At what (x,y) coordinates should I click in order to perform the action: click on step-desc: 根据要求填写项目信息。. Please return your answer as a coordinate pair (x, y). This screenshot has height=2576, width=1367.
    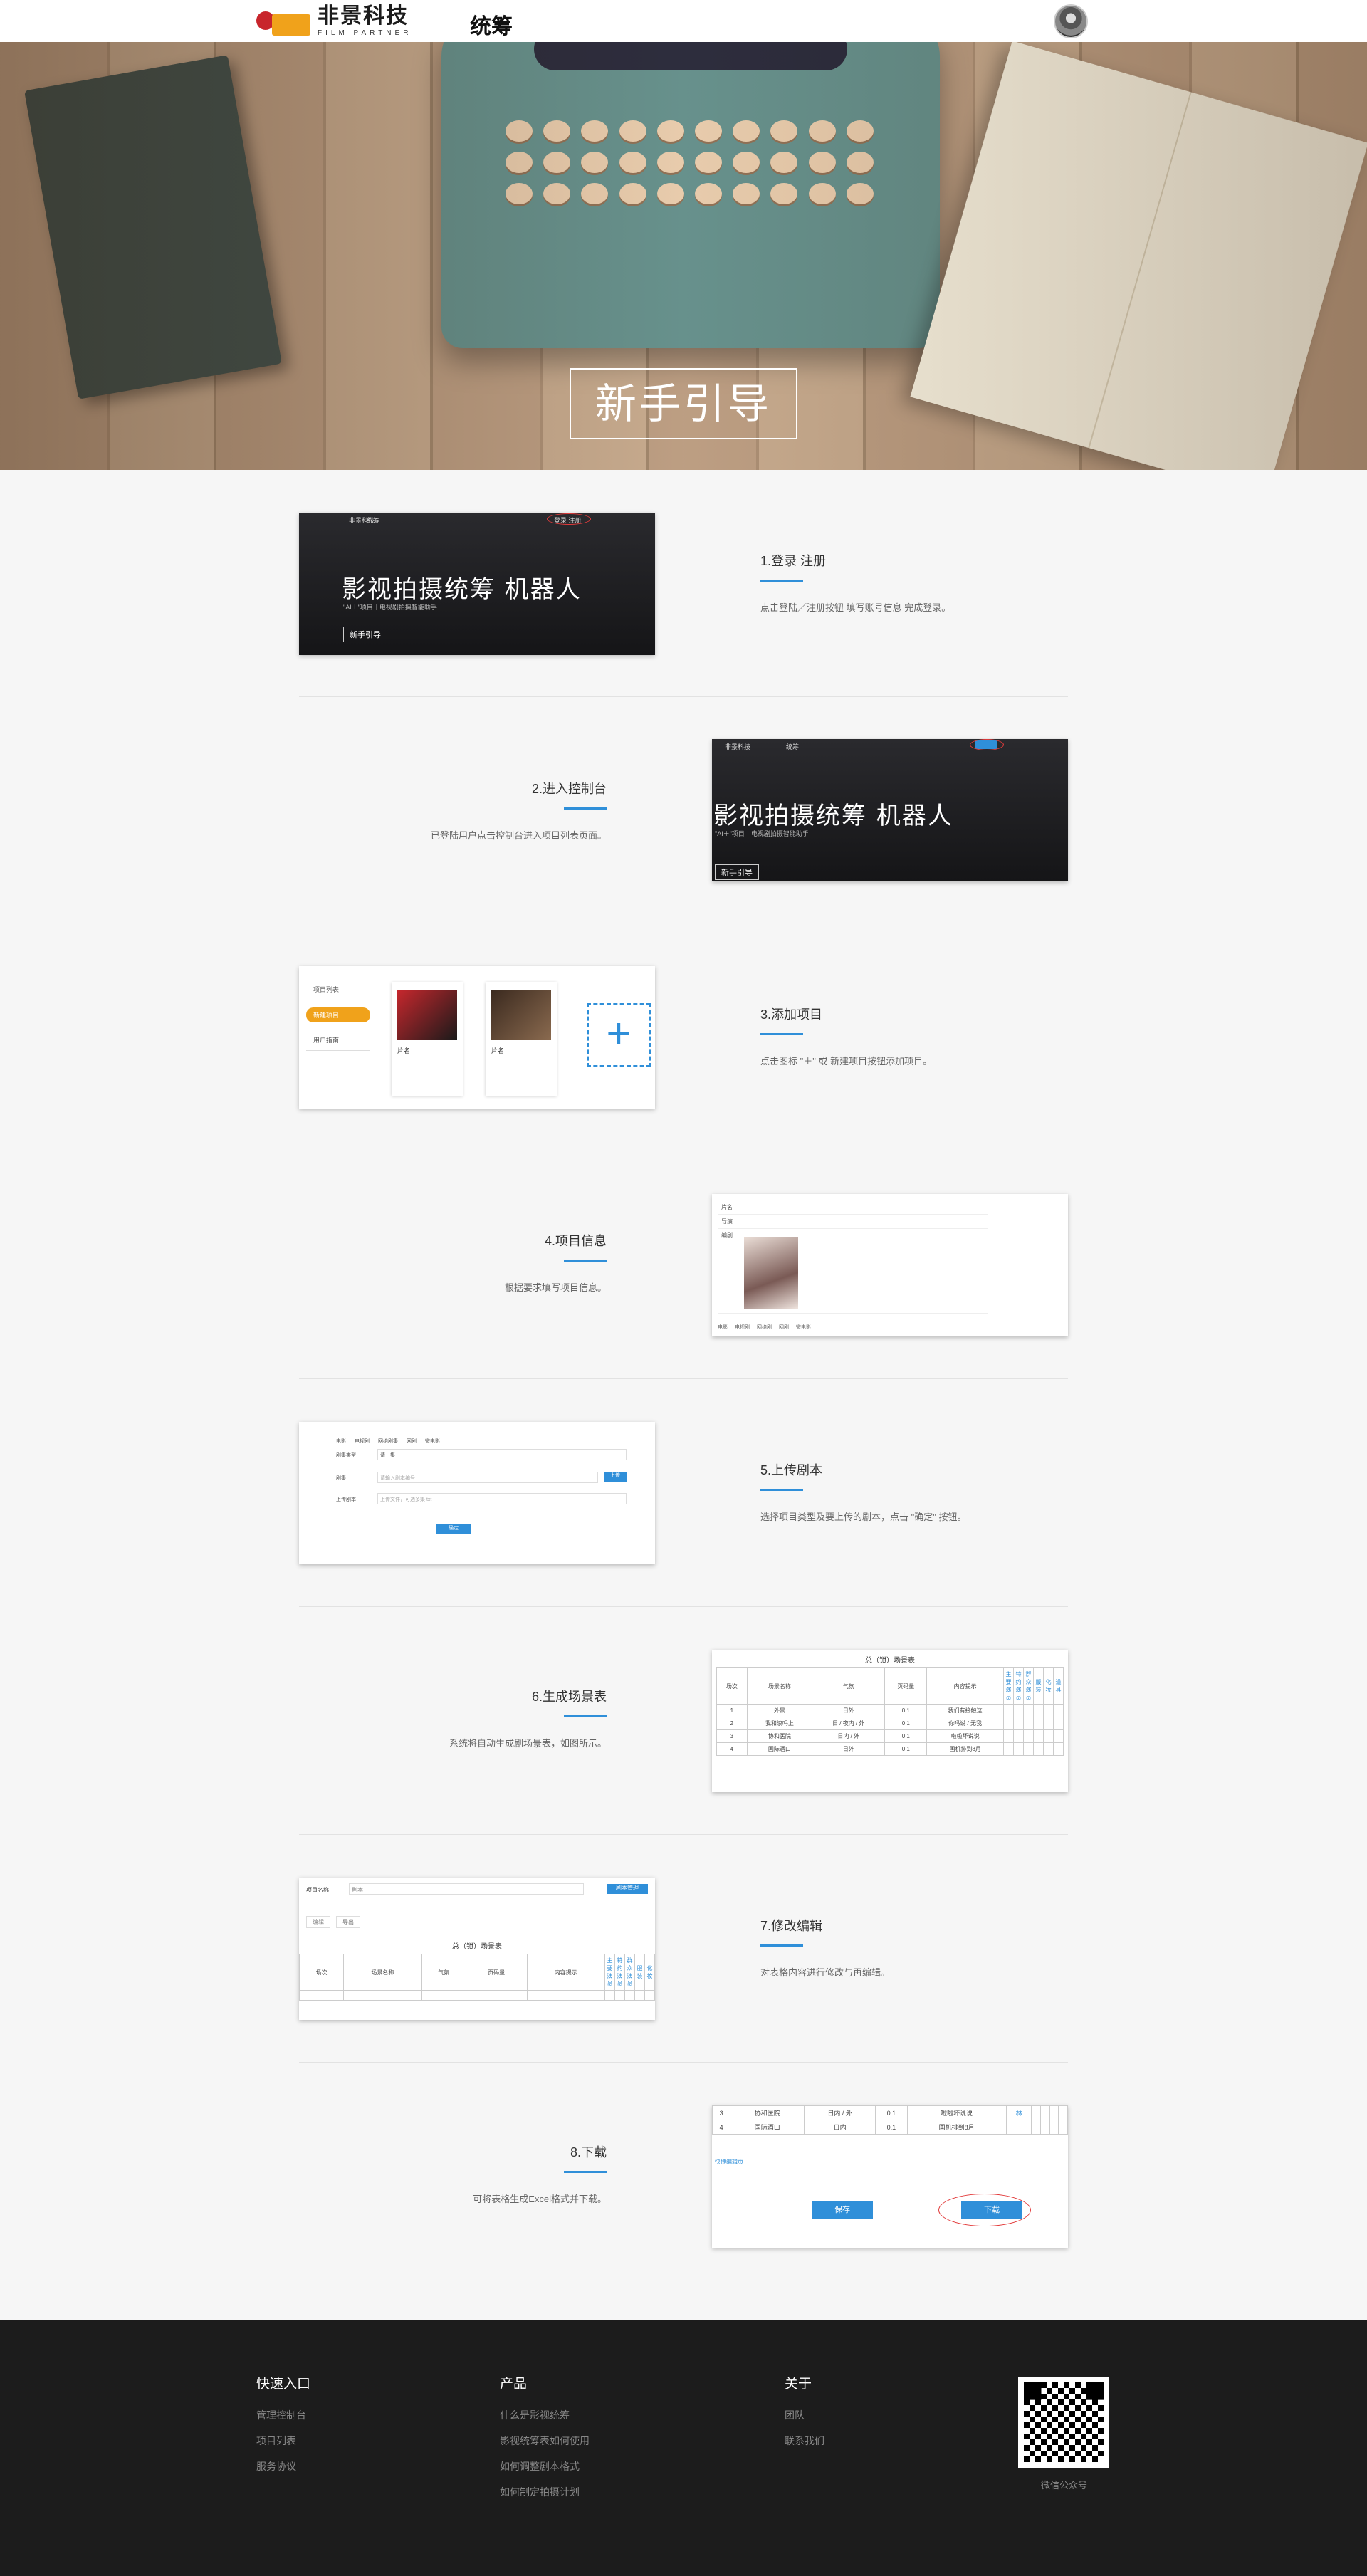
    Looking at the image, I should click on (555, 1287).